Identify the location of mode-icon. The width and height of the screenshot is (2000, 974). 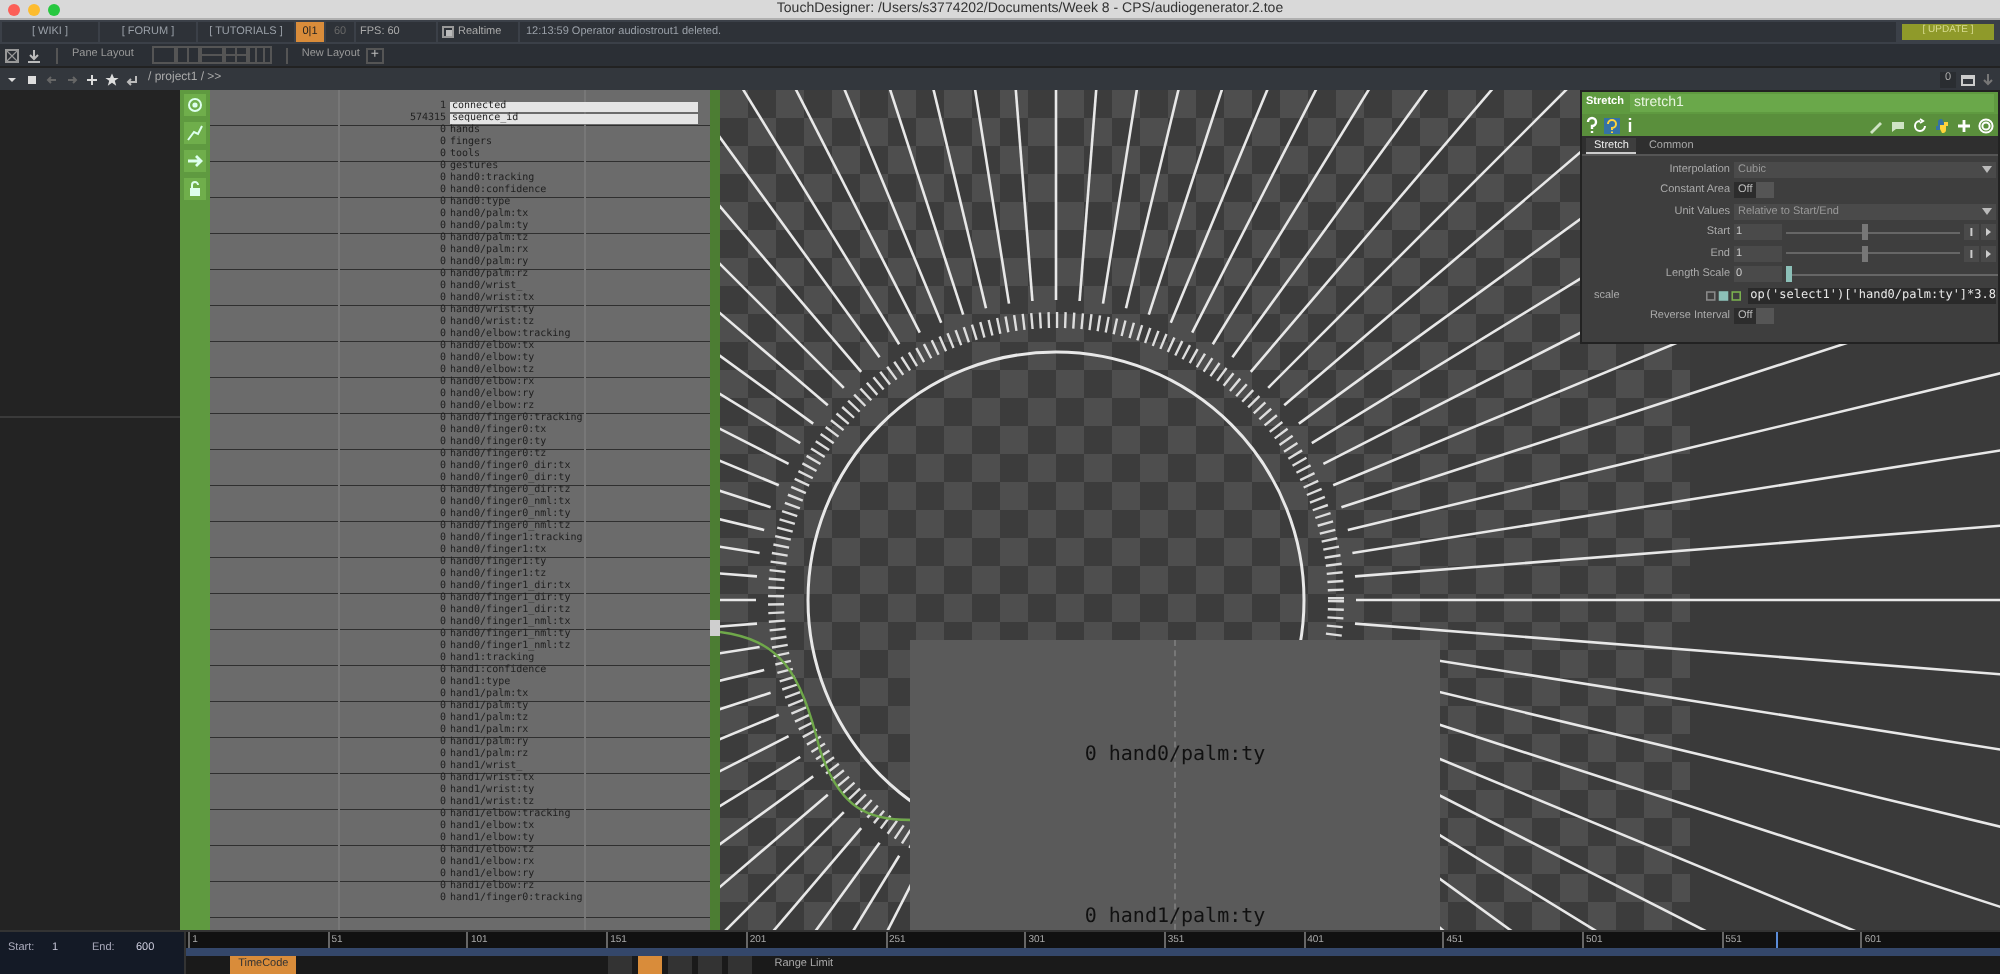
(1725, 295).